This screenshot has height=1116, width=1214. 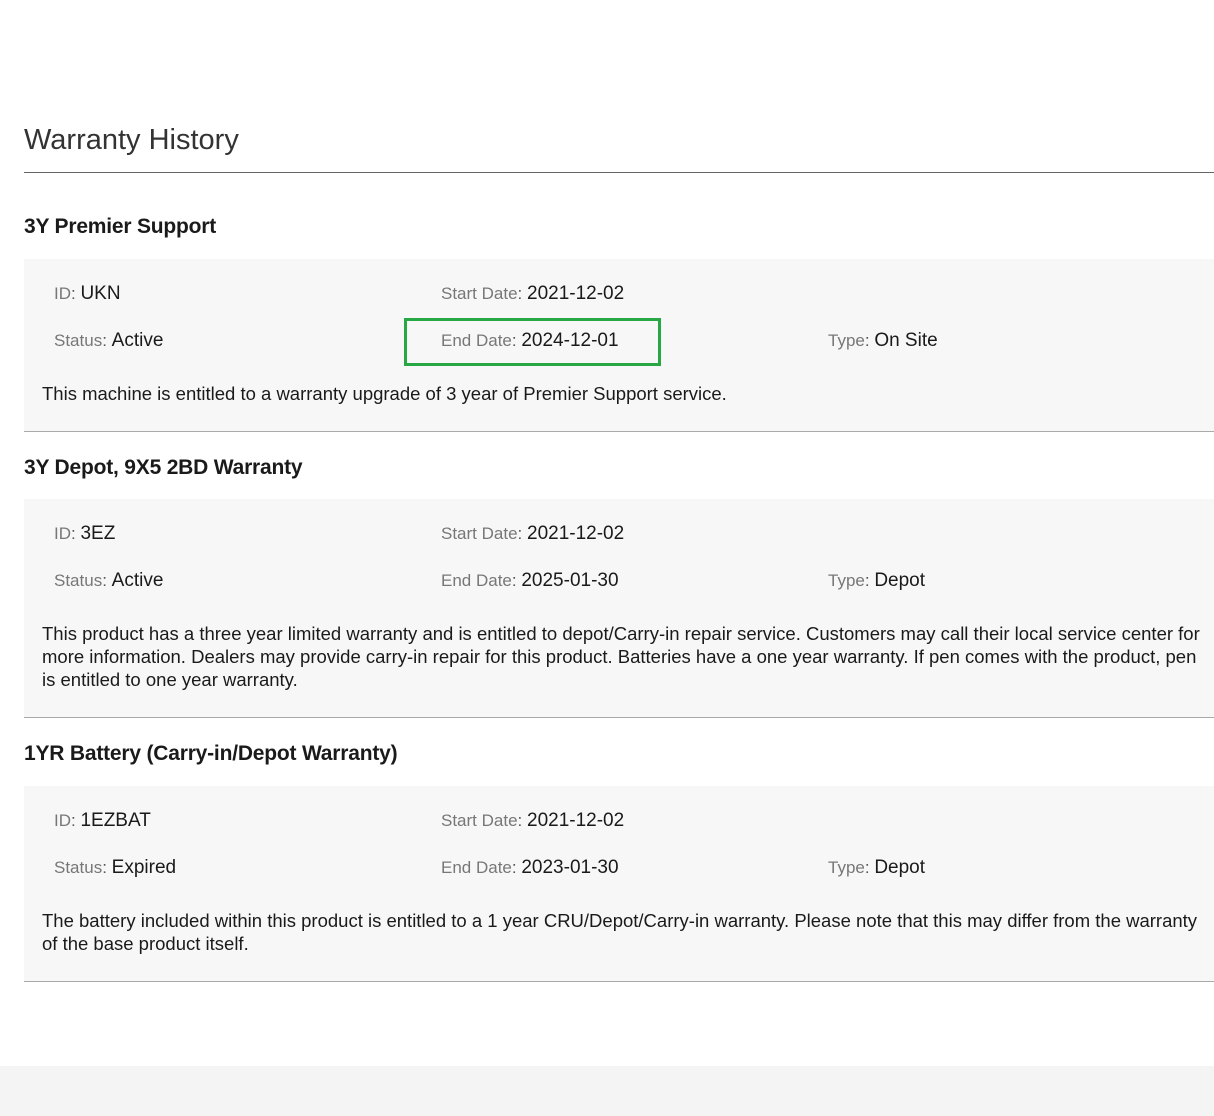 I want to click on end-date-field: End Date: 2024-12-01, so click(x=530, y=341).